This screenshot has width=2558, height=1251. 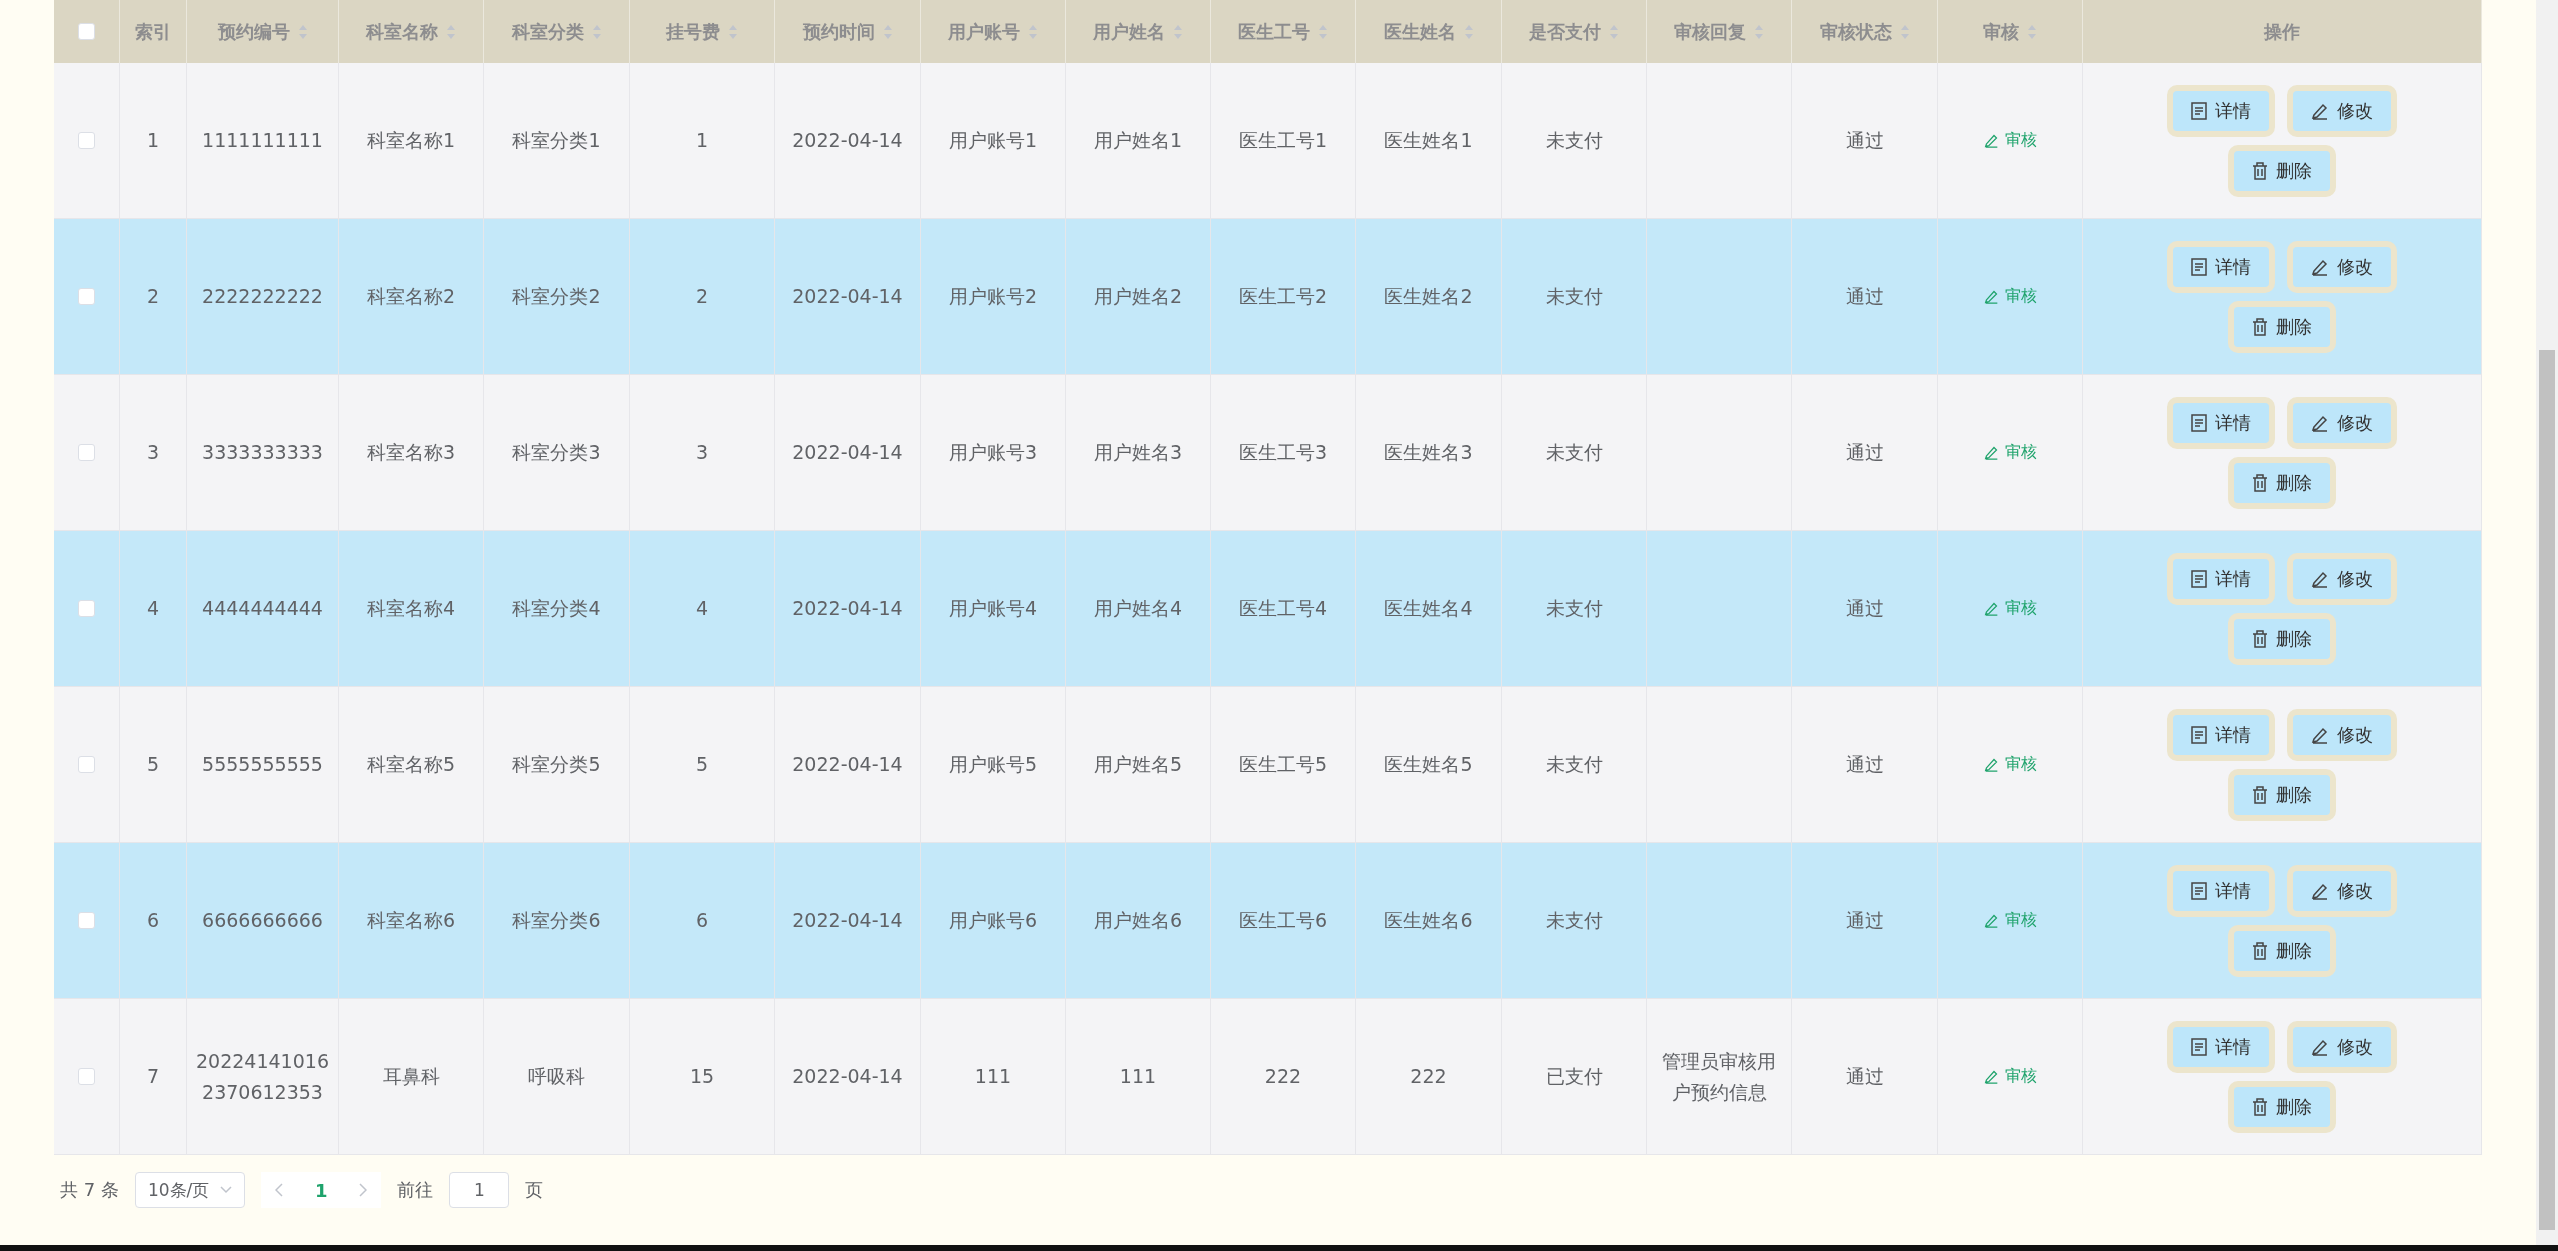 I want to click on table-cell-text: 7, so click(x=153, y=1077).